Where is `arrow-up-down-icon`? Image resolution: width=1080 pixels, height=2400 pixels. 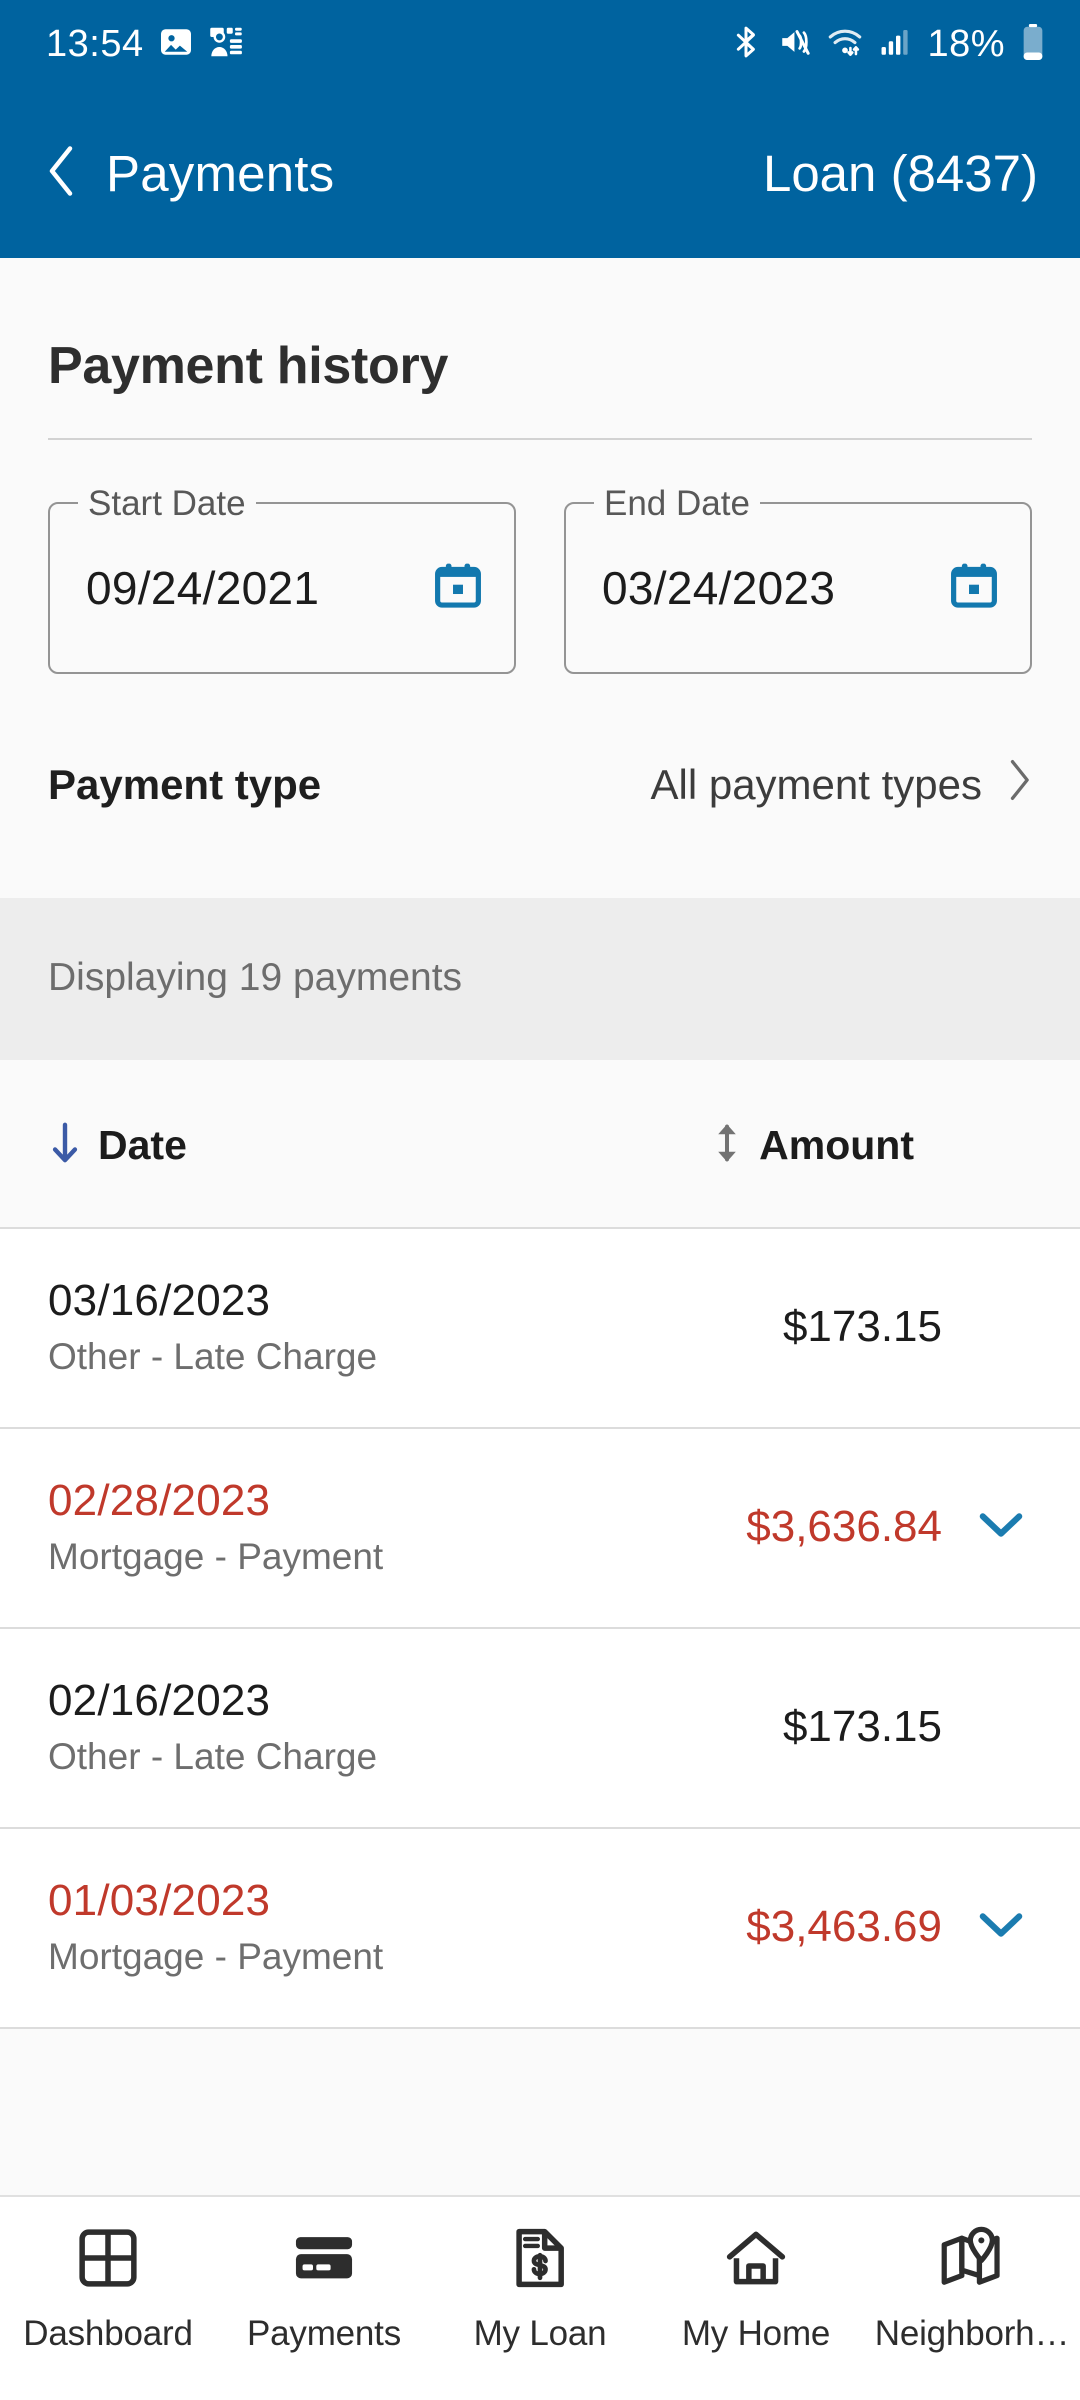
arrow-up-down-icon is located at coordinates (727, 1145).